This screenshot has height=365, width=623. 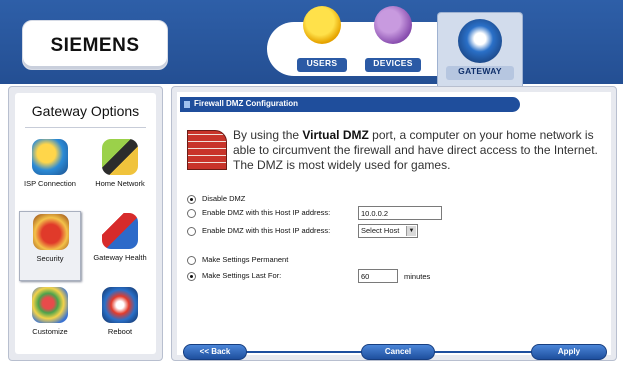 I want to click on sidebar-item-label: Customize, so click(x=50, y=331).